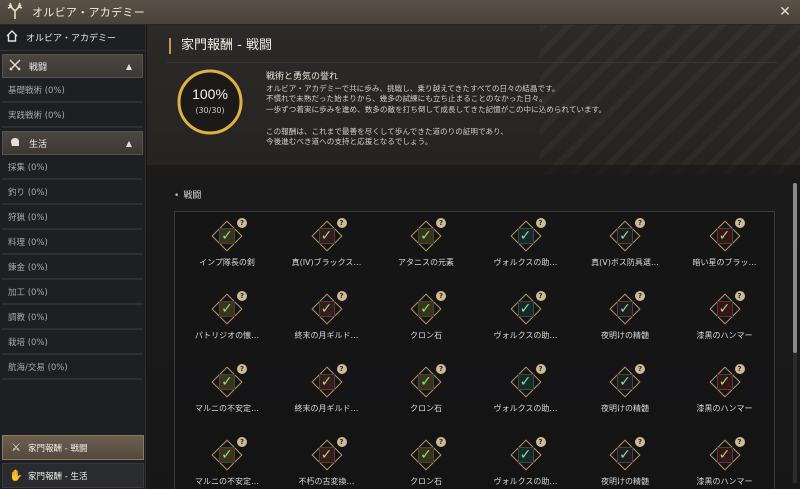  I want to click on crossed-swords-icon, so click(15, 66).